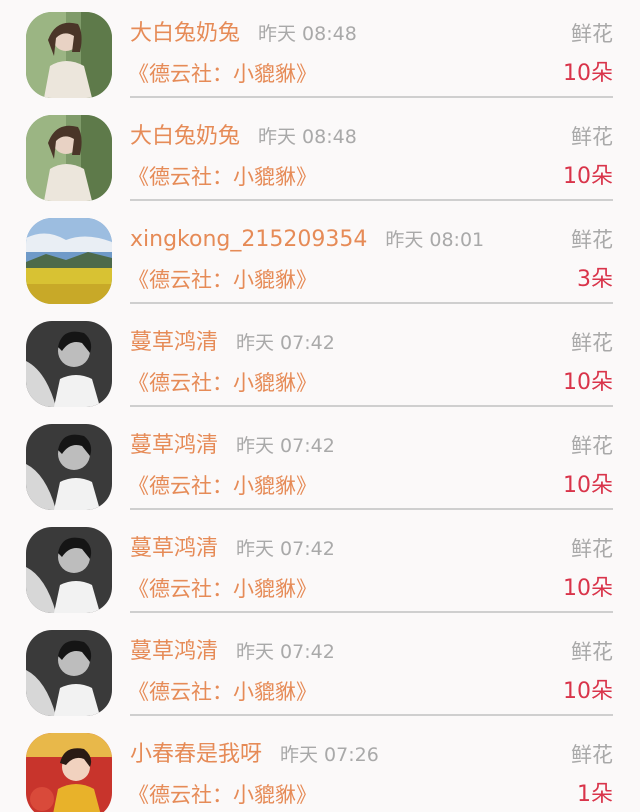 Image resolution: width=640 pixels, height=812 pixels. I want to click on timestamp: 昨天 07:26, so click(329, 755).